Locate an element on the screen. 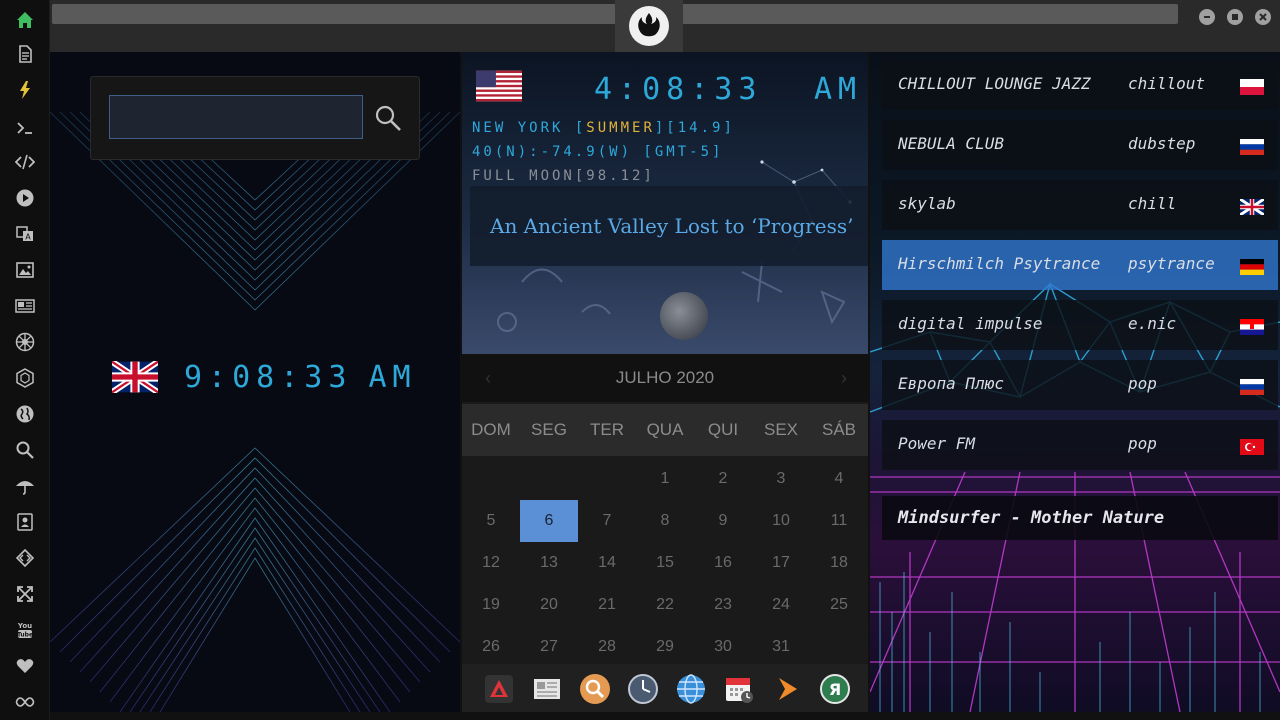 The width and height of the screenshot is (1280, 720). newspaper-icon is located at coordinates (547, 689).